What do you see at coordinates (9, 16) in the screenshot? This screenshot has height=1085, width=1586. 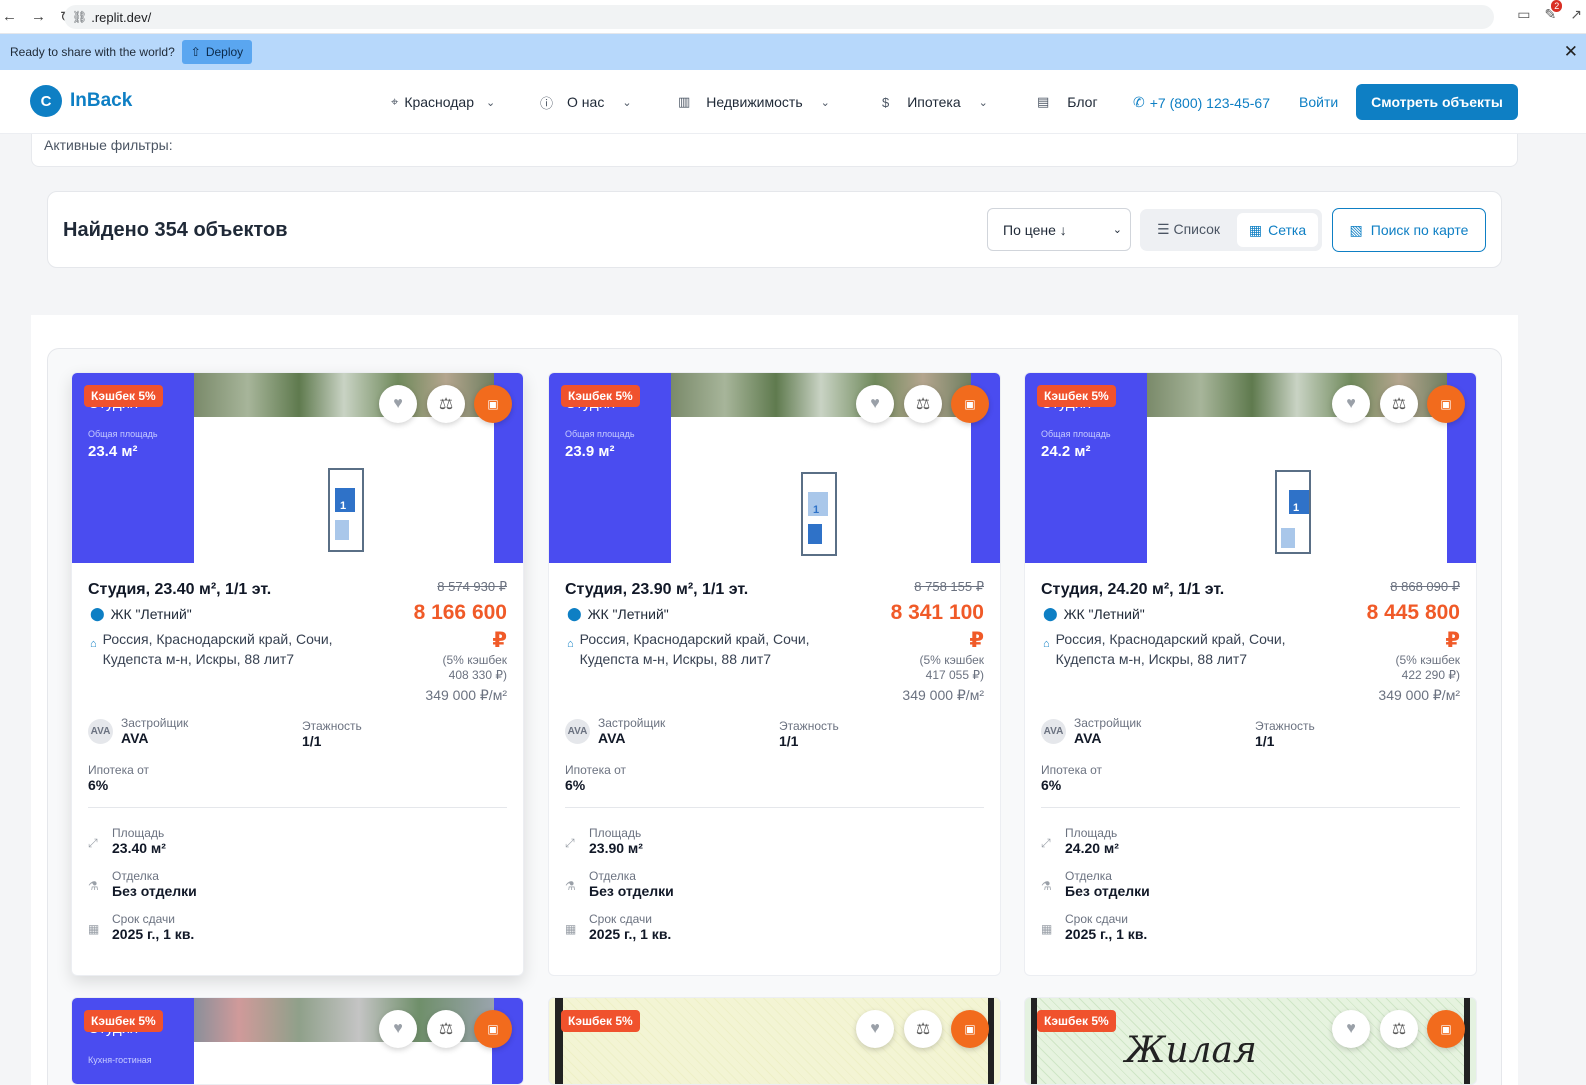 I see `back-icon: ←` at bounding box center [9, 16].